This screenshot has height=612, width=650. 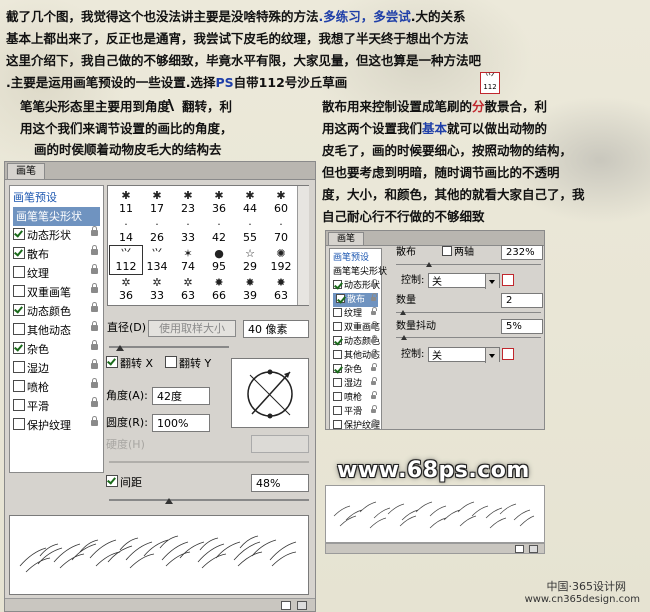 I want to click on brush-tip-cell: · 42, so click(x=219, y=231).